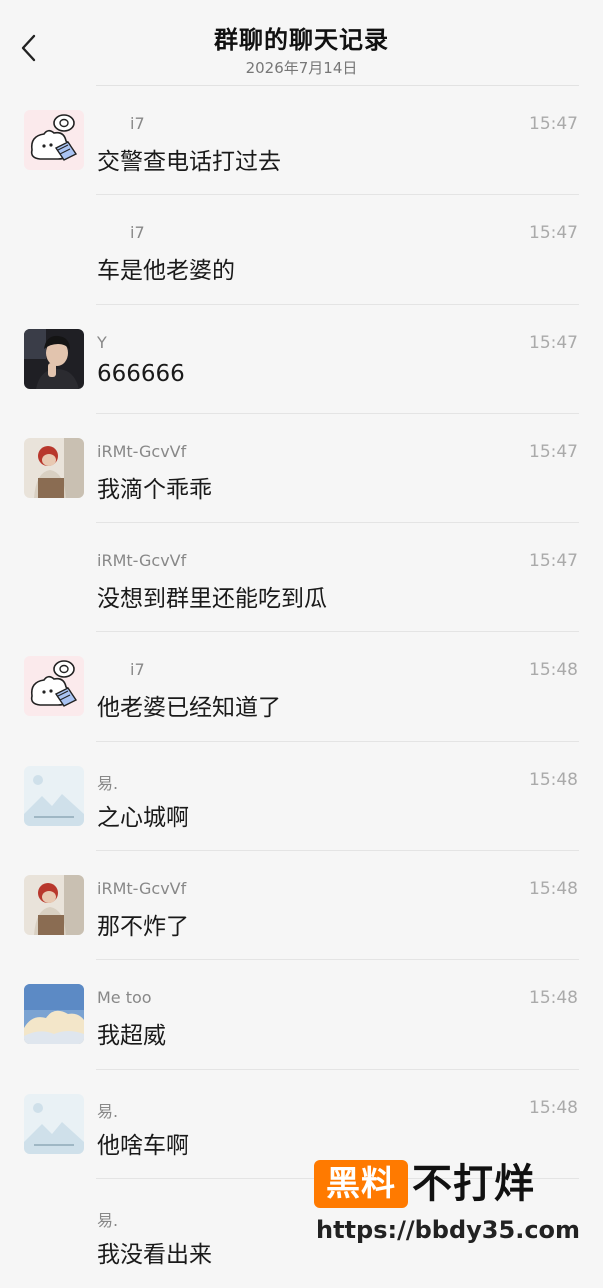 The width and height of the screenshot is (603, 1288). I want to click on message-item: 易. 15:48 之心城啊, so click(301, 797).